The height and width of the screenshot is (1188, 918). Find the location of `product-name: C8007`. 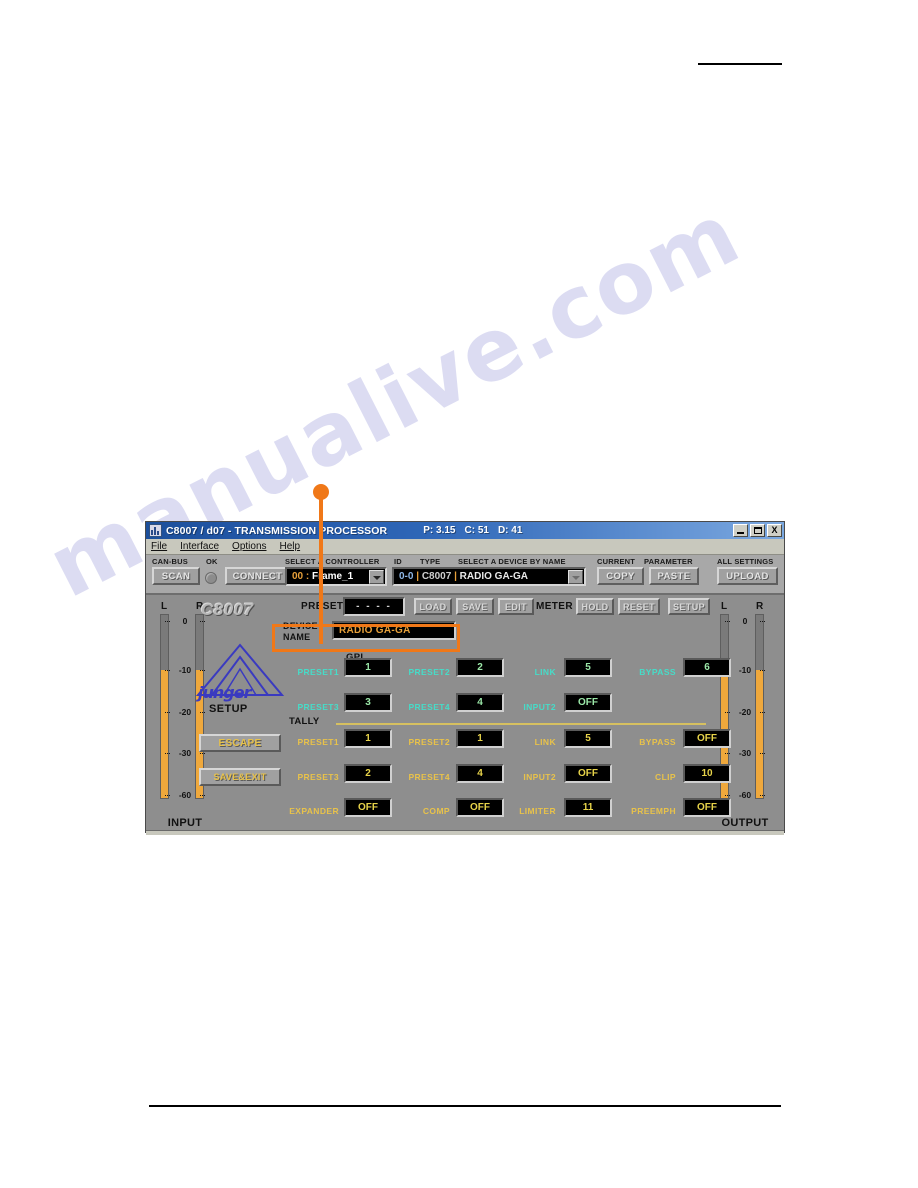

product-name: C8007 is located at coordinates (227, 609).